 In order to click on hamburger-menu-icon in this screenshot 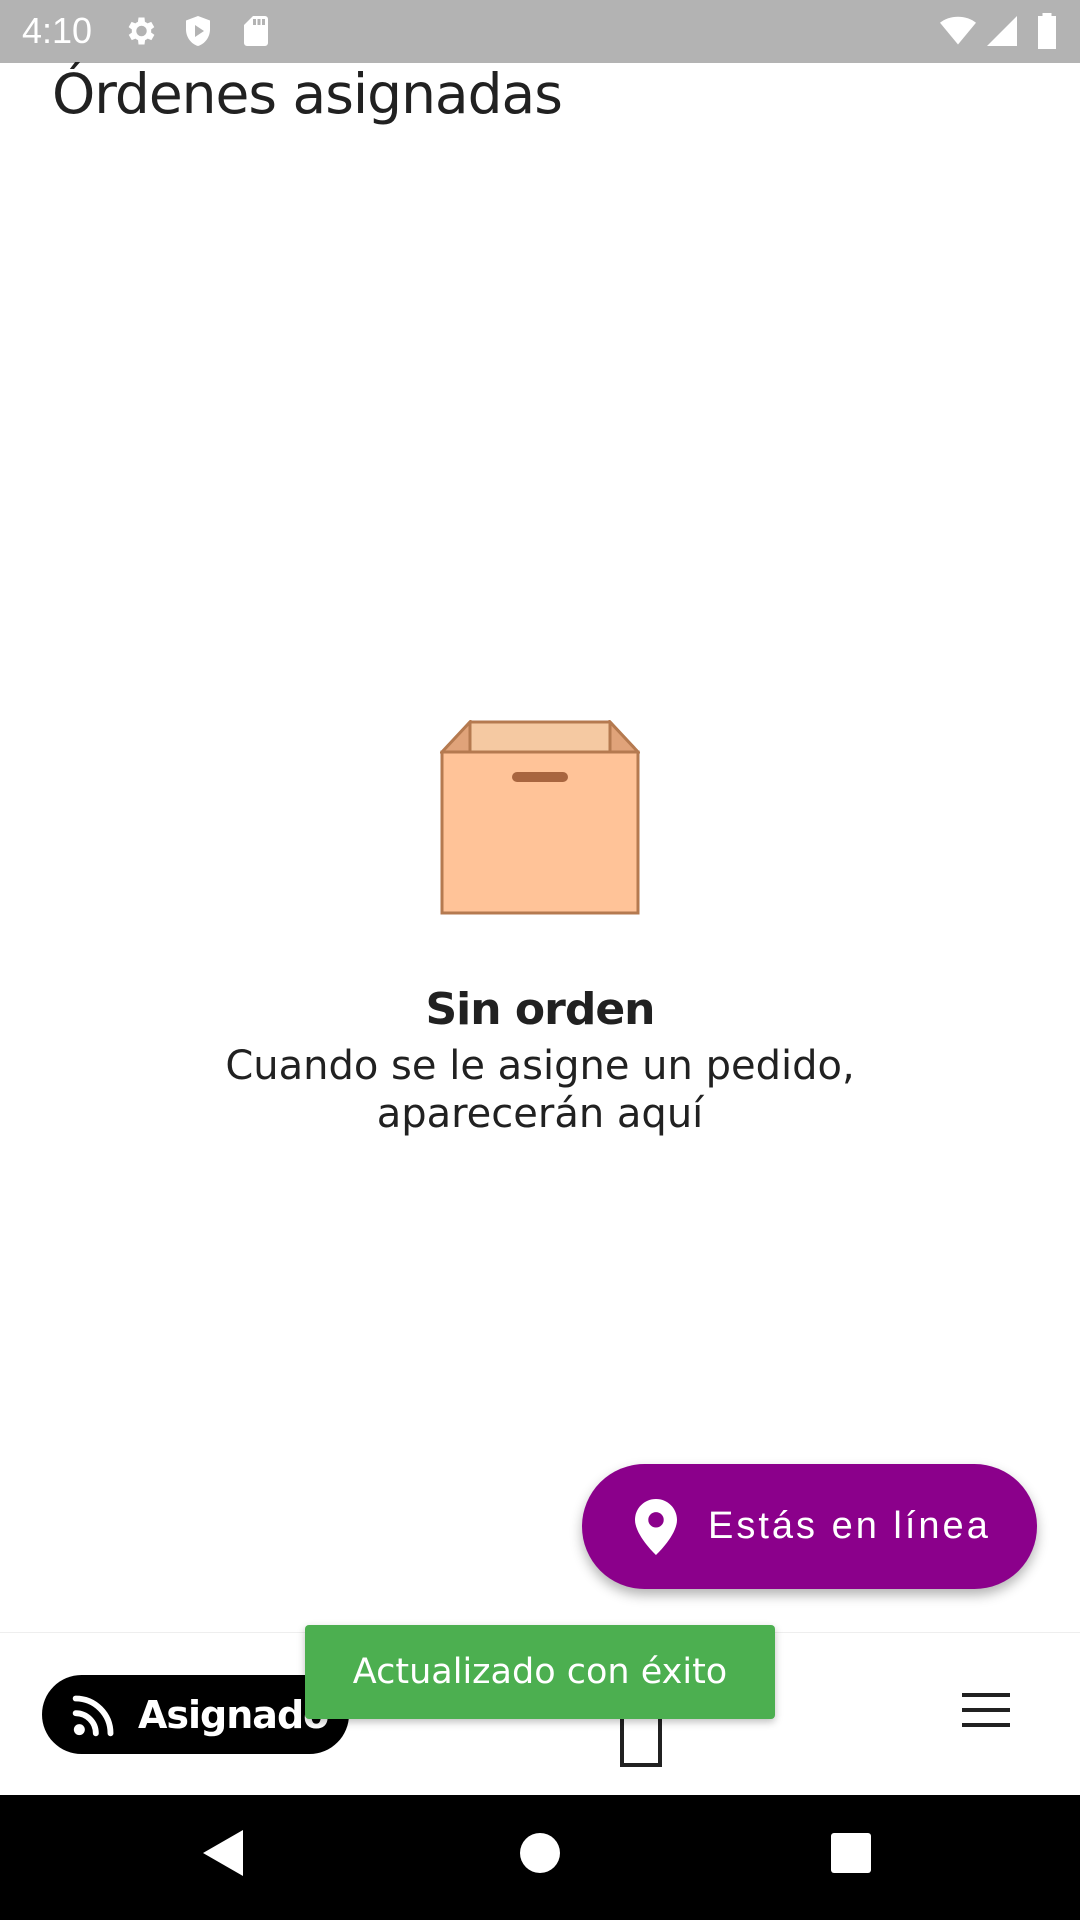, I will do `click(986, 1713)`.